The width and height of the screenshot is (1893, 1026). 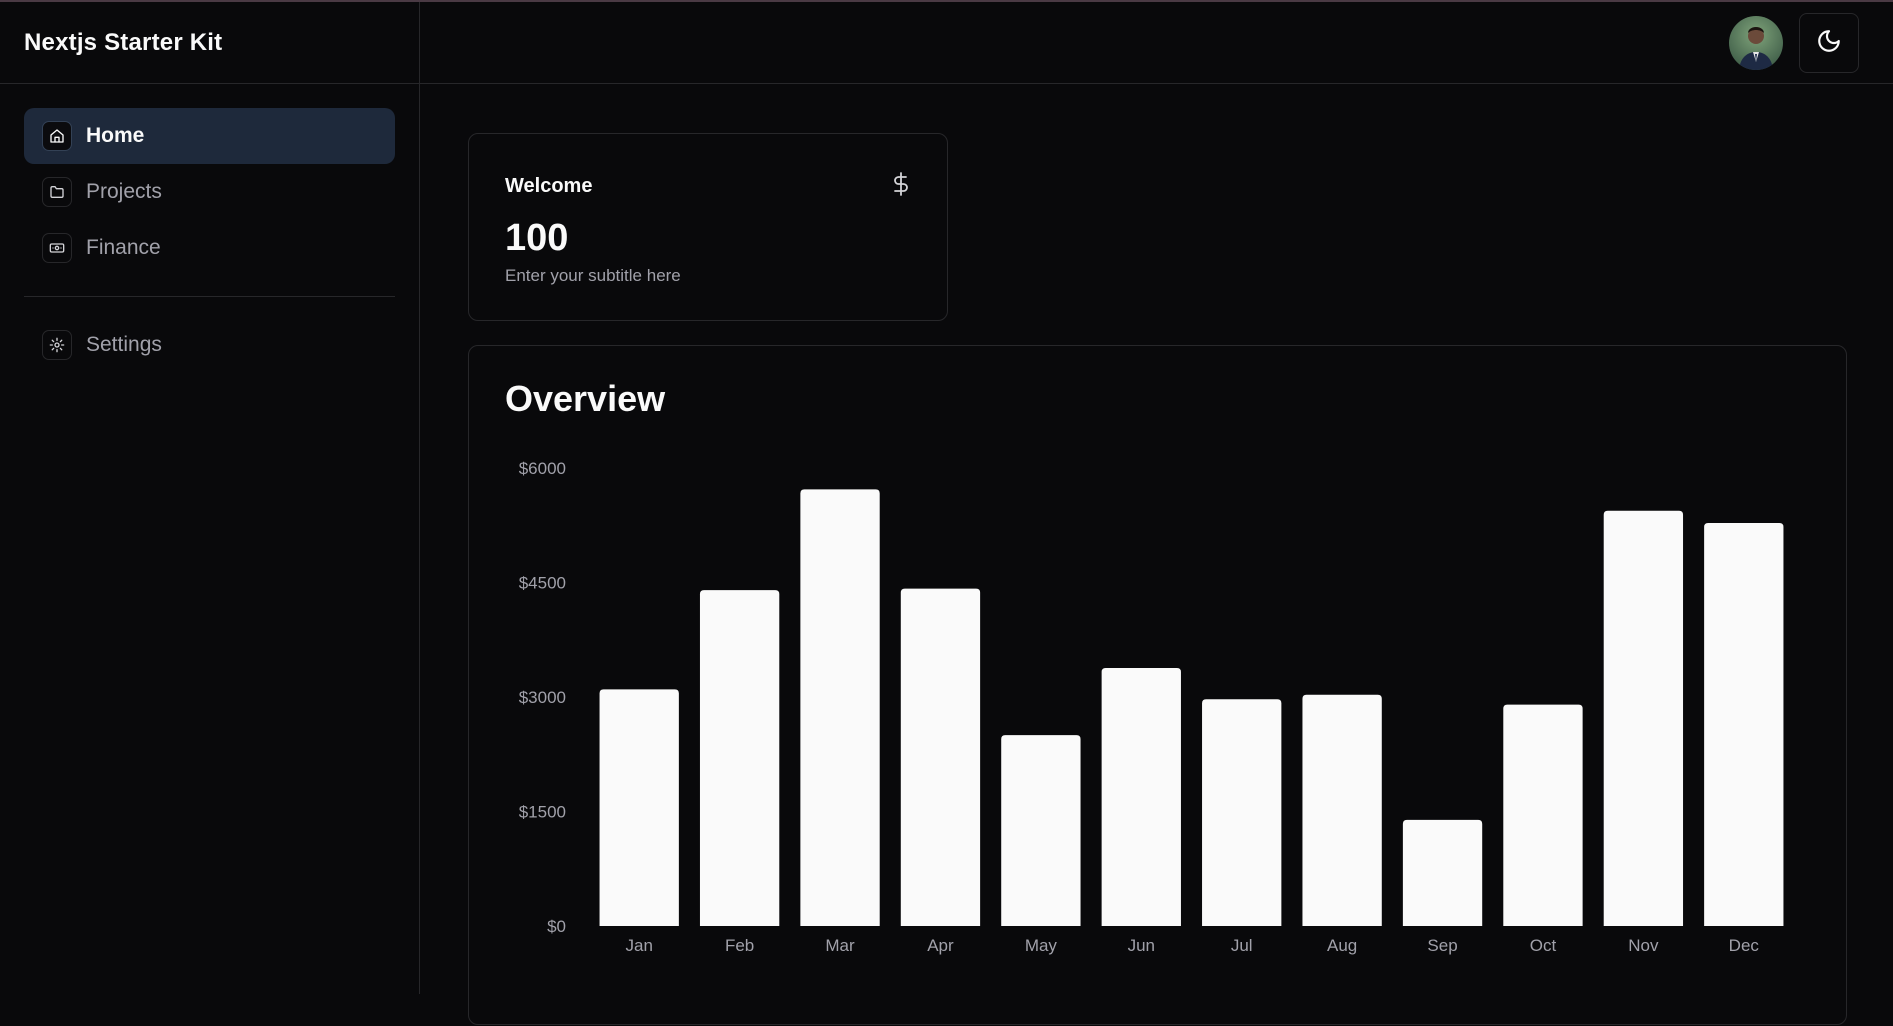 What do you see at coordinates (57, 192) in the screenshot?
I see `folder-icon` at bounding box center [57, 192].